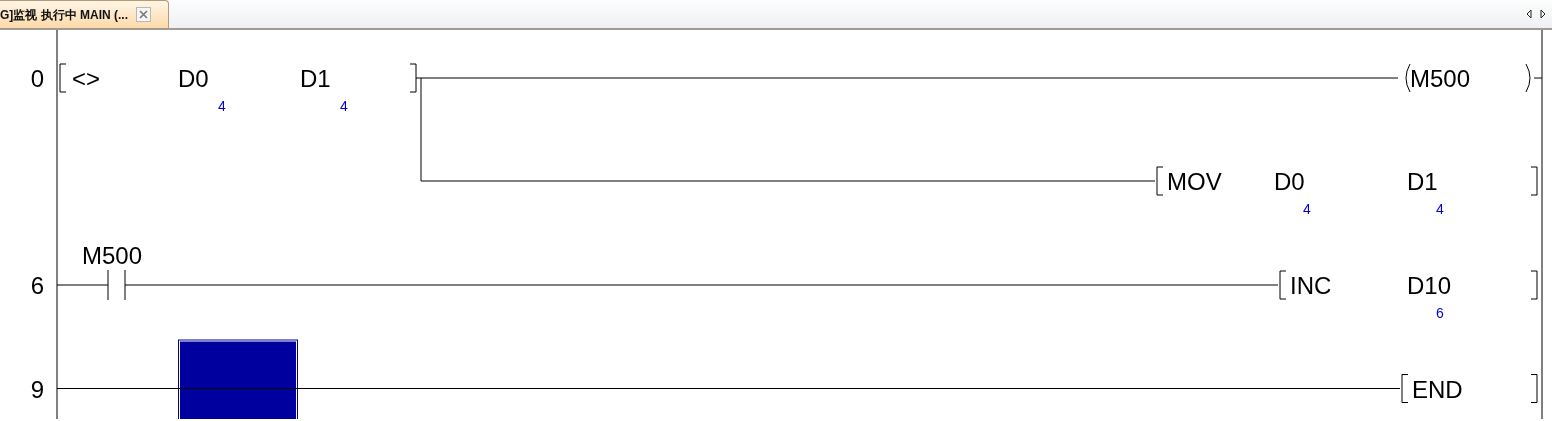  What do you see at coordinates (1440, 313) in the screenshot?
I see `device-value: 6` at bounding box center [1440, 313].